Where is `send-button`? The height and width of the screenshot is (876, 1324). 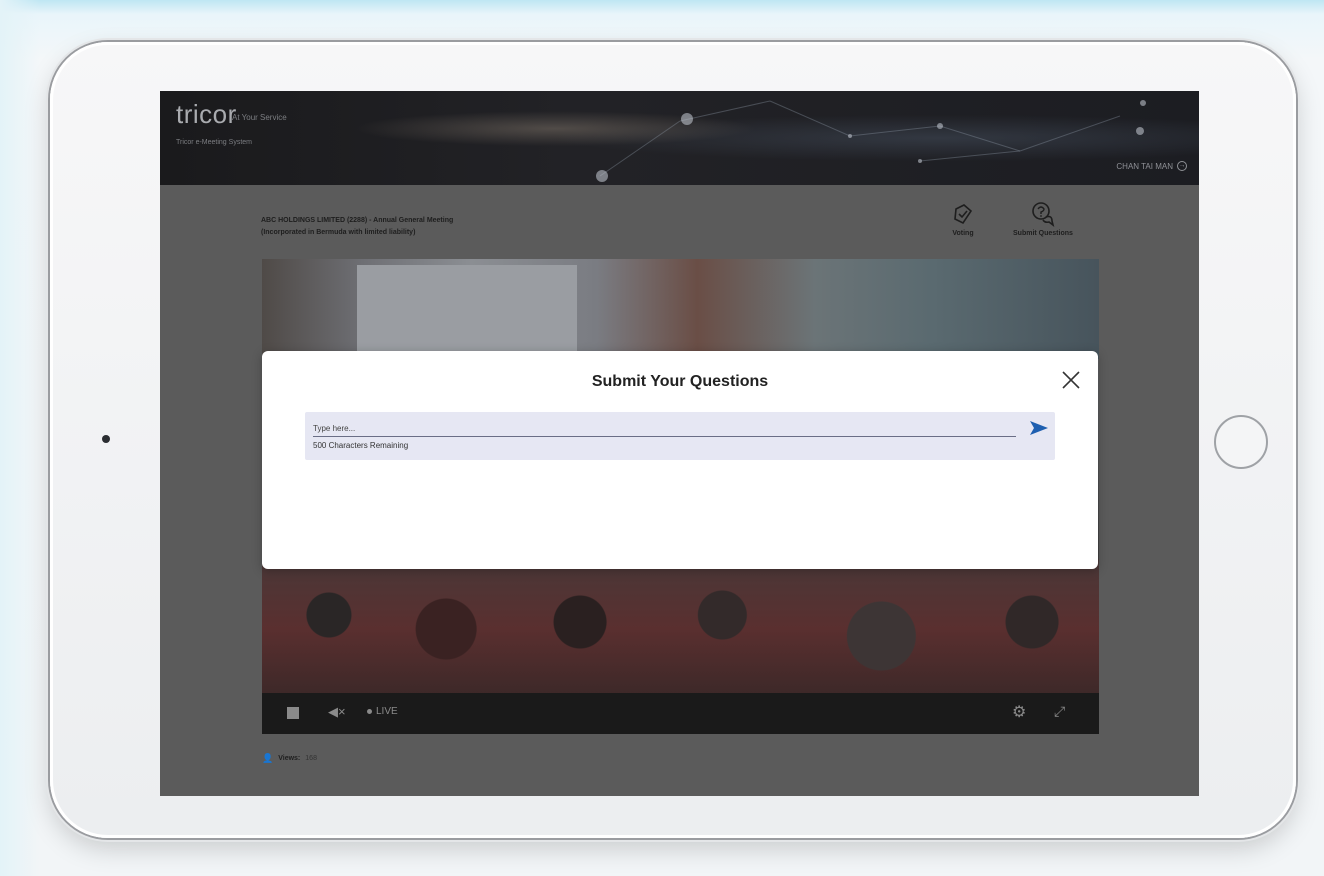 send-button is located at coordinates (1039, 428).